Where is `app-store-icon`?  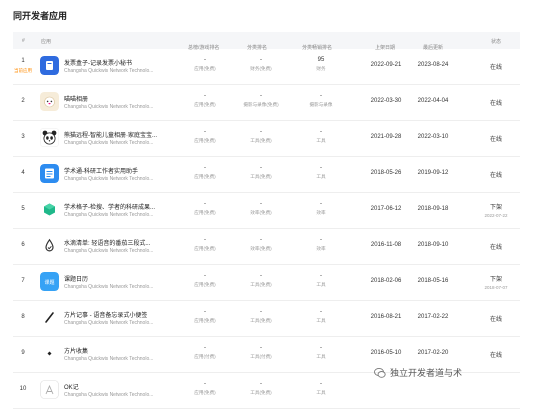
app-store-icon is located at coordinates (49, 389).